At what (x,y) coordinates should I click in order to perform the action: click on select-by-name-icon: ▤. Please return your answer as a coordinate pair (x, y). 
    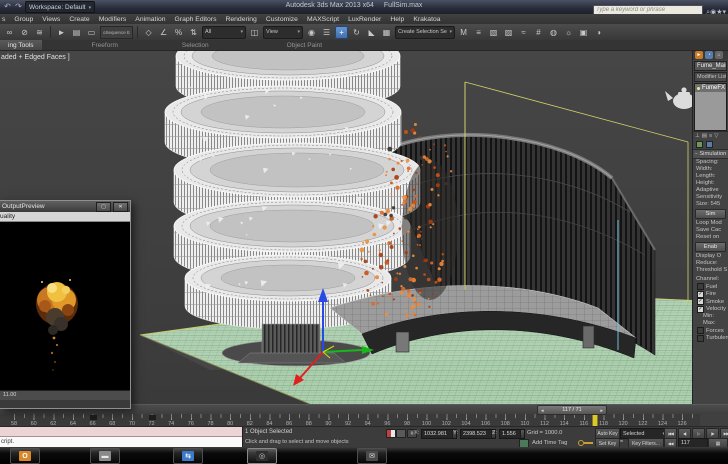
    Looking at the image, I should click on (76, 32).